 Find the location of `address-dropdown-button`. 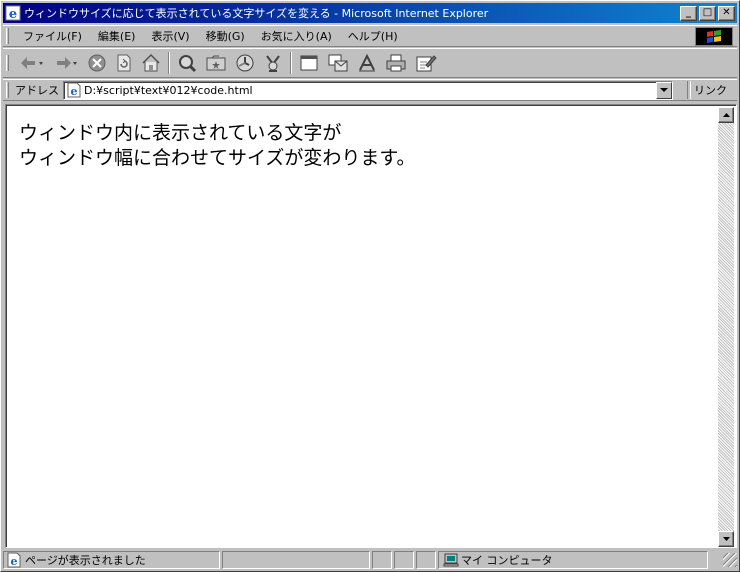

address-dropdown-button is located at coordinates (664, 90).